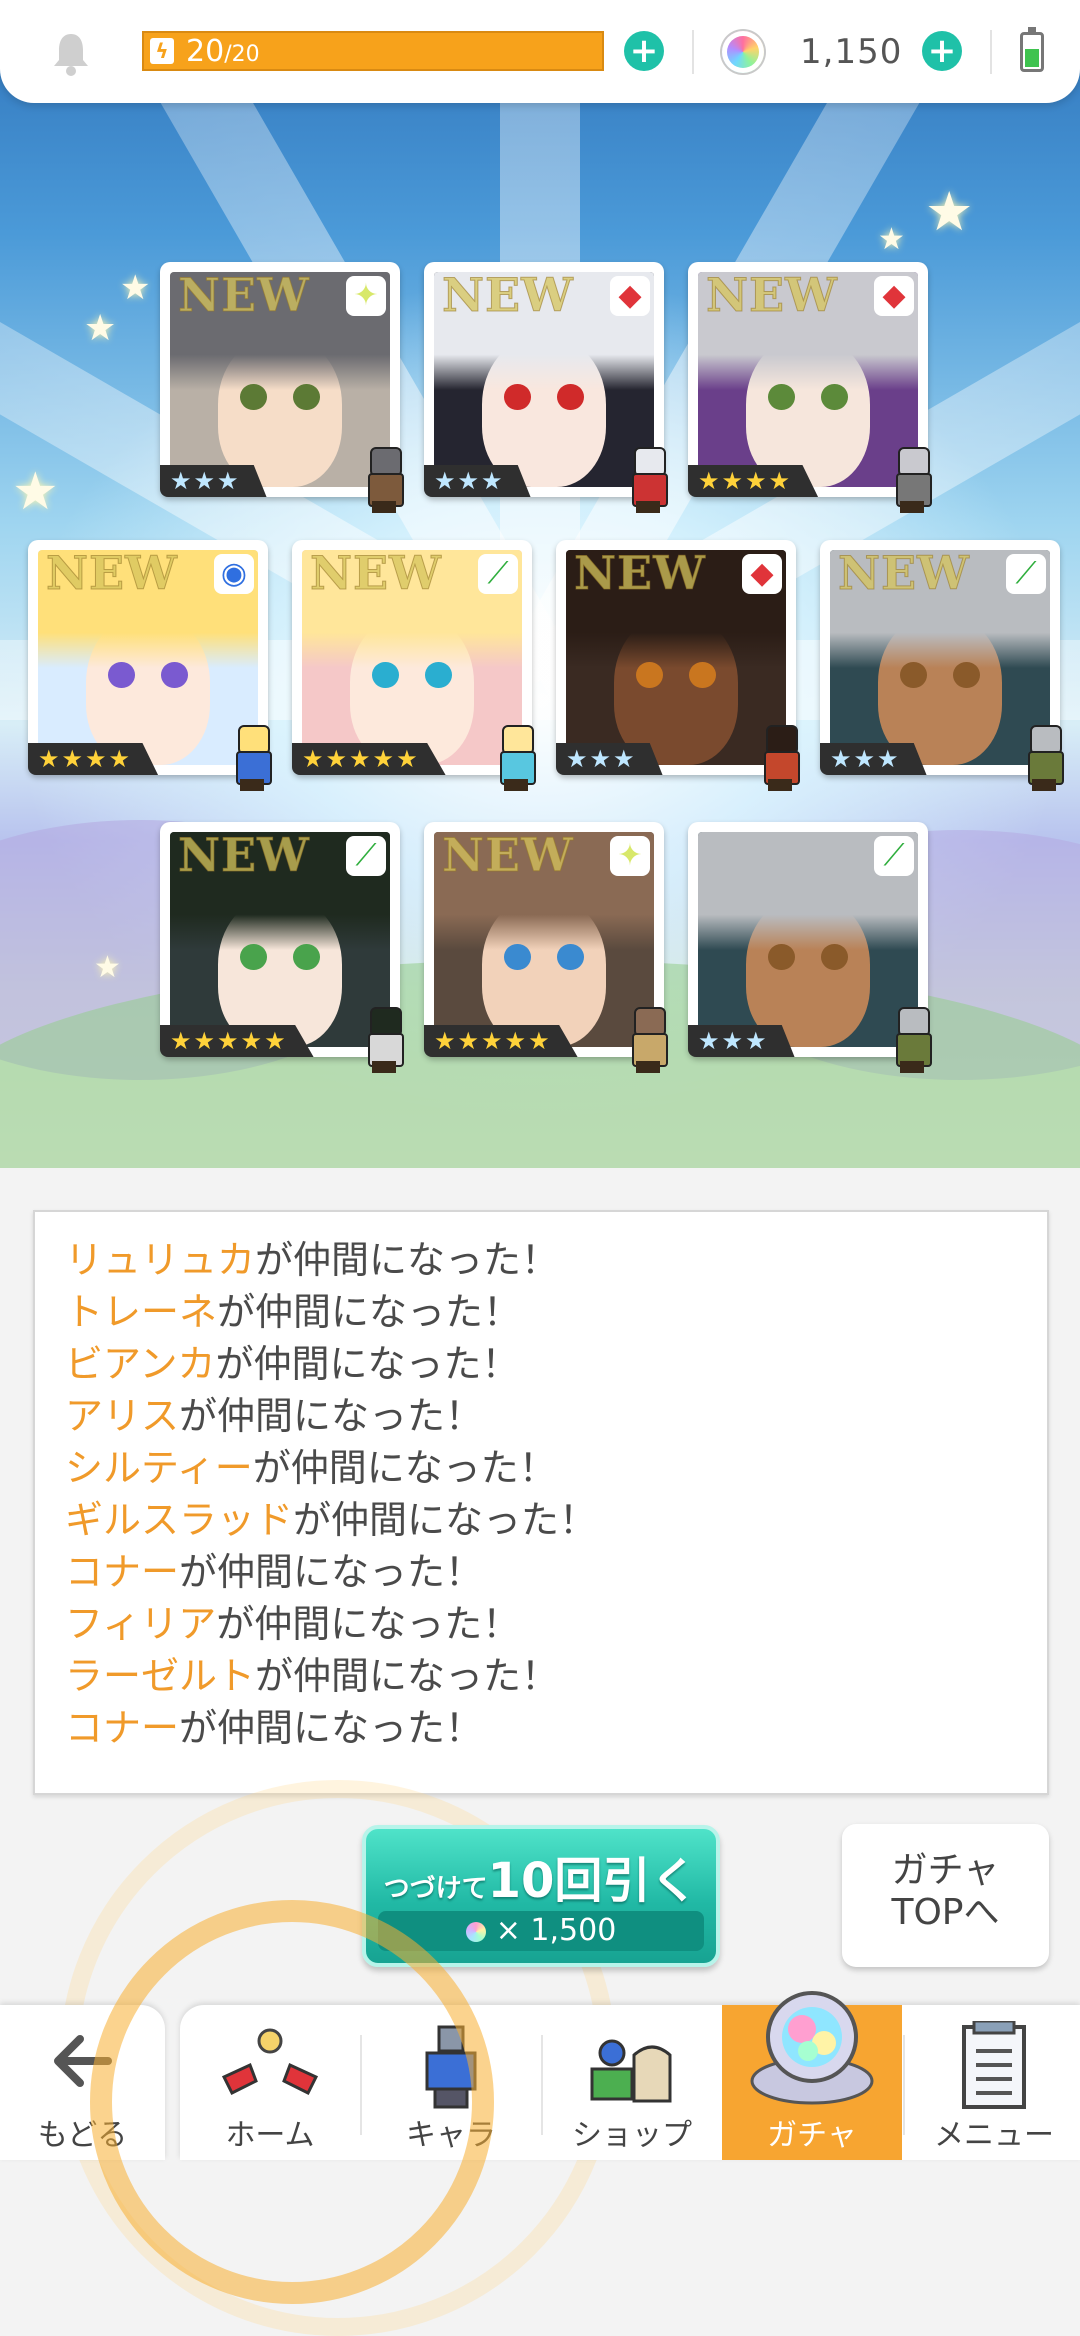 The width and height of the screenshot is (1080, 2336). I want to click on character-name: ビアンカ, so click(140, 1364).